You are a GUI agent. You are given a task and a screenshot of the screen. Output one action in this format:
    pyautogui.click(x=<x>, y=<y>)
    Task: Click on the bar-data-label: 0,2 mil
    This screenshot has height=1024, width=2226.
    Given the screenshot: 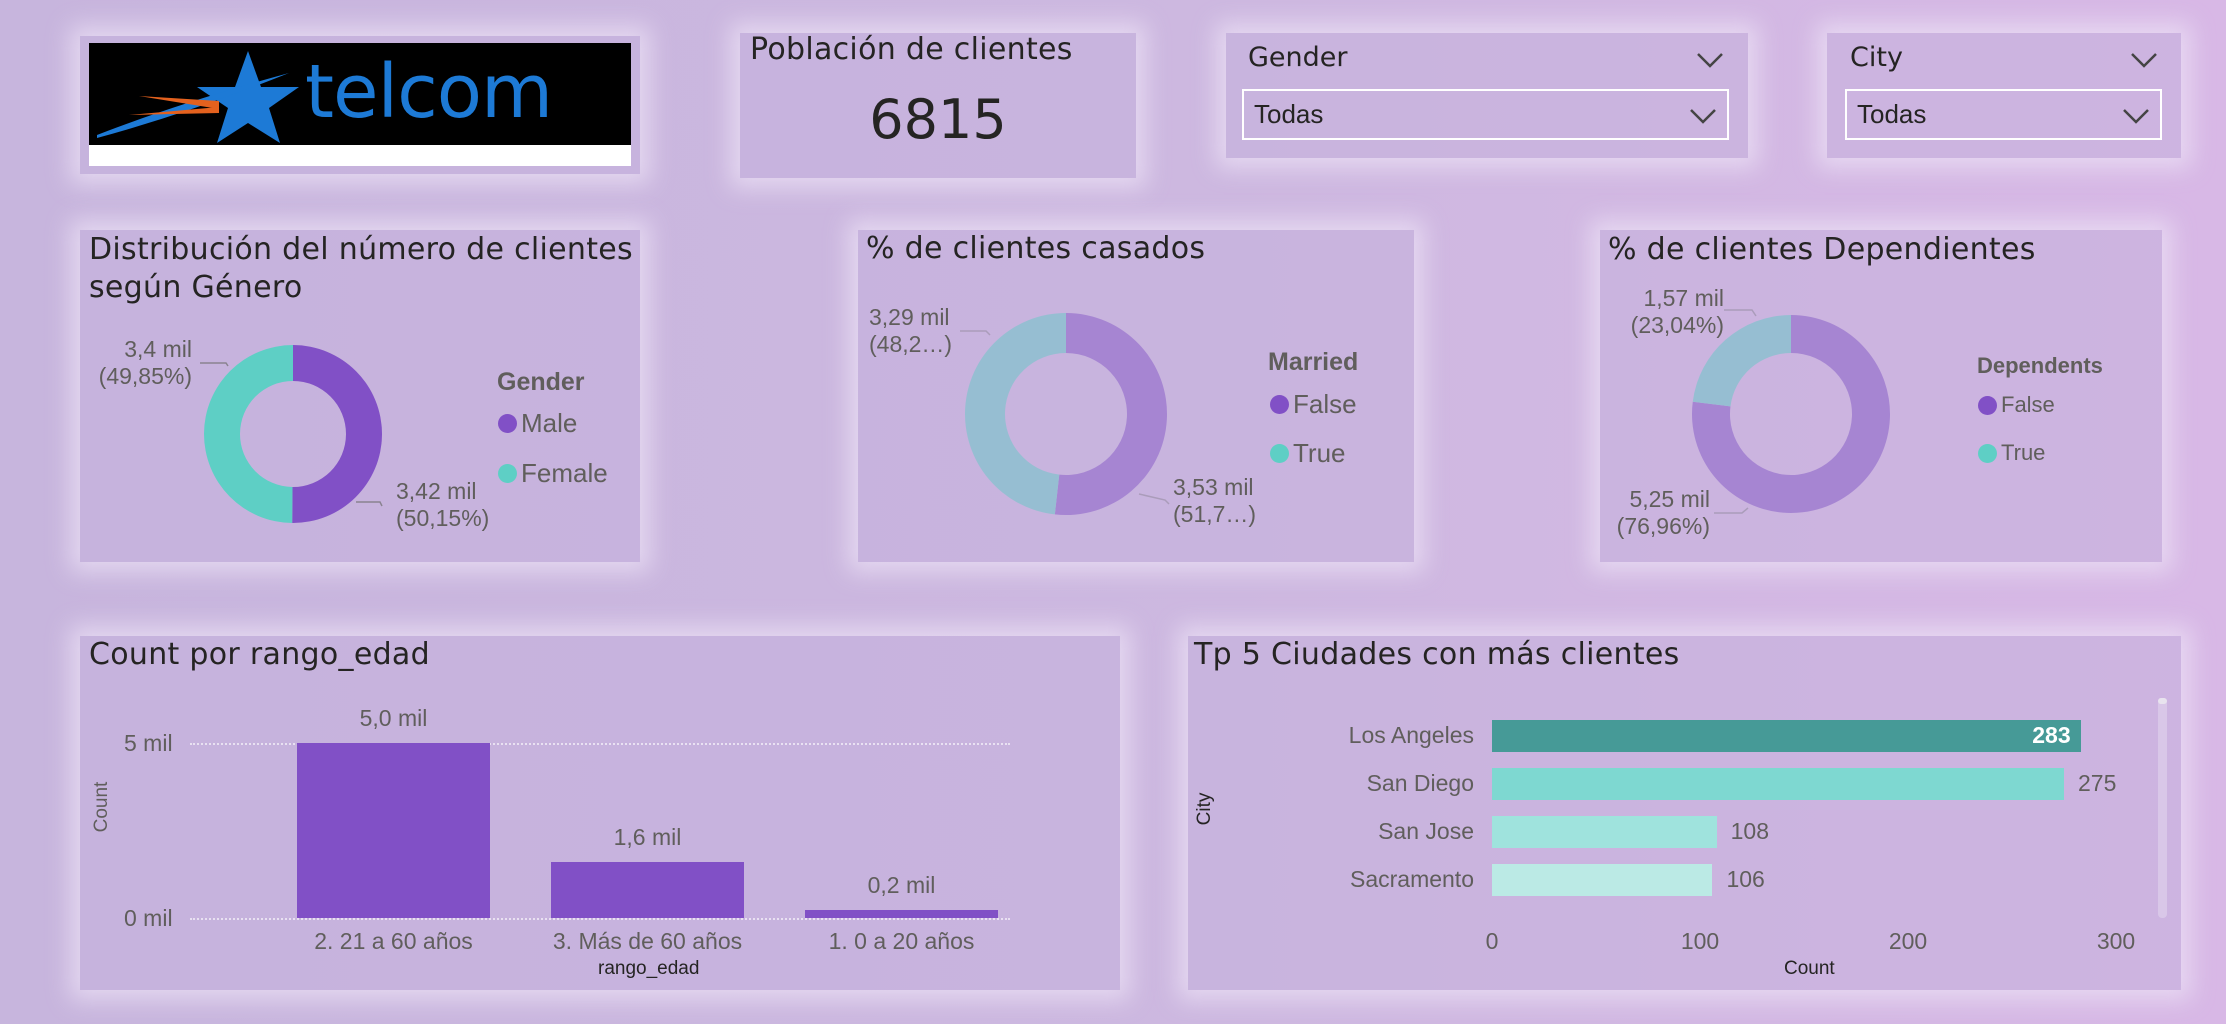 What is the action you would take?
    pyautogui.click(x=901, y=885)
    